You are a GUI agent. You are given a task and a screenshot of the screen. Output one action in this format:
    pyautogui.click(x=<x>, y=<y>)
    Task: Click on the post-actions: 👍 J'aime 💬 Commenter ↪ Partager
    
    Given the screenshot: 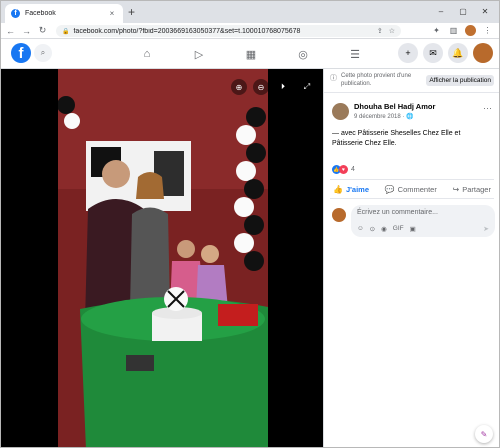 What is the action you would take?
    pyautogui.click(x=412, y=189)
    